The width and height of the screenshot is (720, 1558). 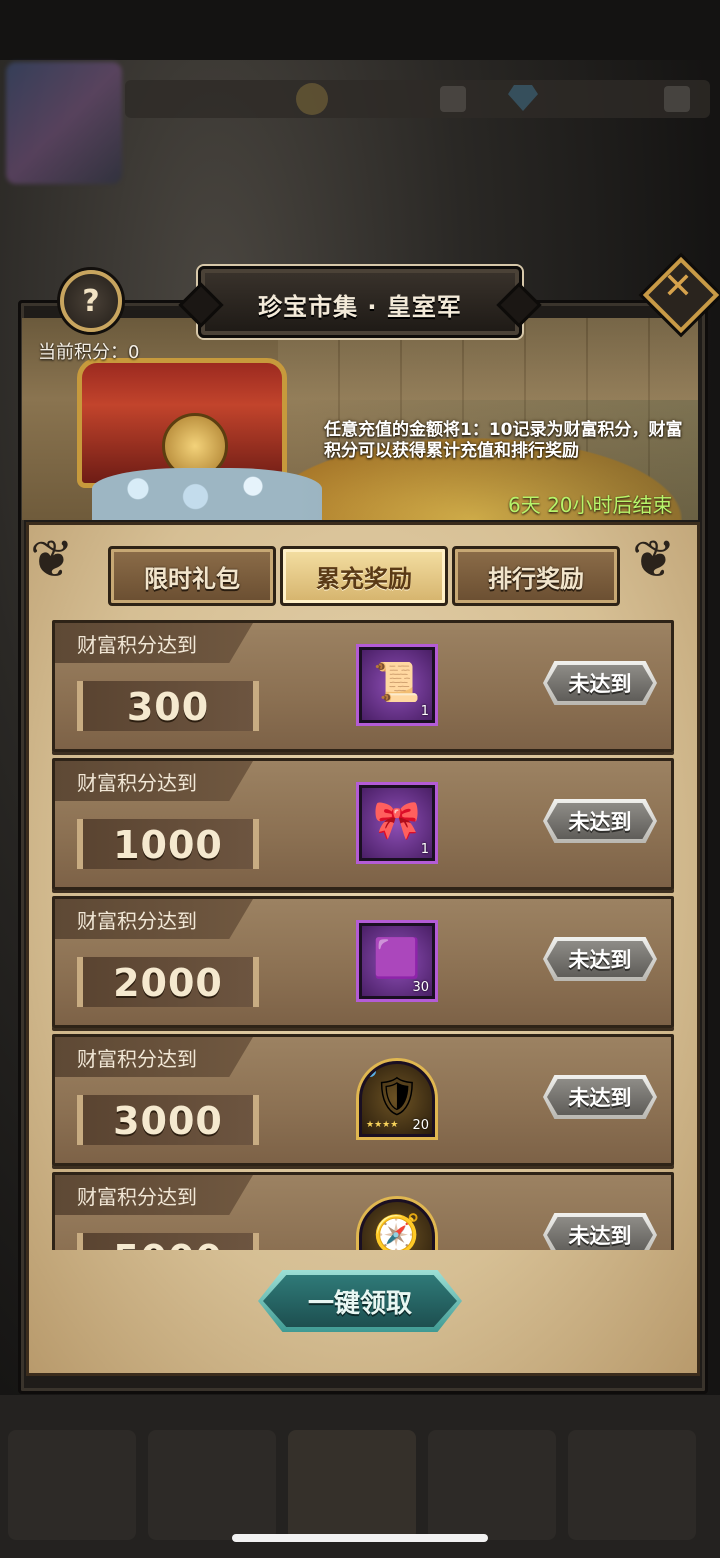 I want to click on tab-ranking-reward: 排行奖励, so click(x=536, y=576).